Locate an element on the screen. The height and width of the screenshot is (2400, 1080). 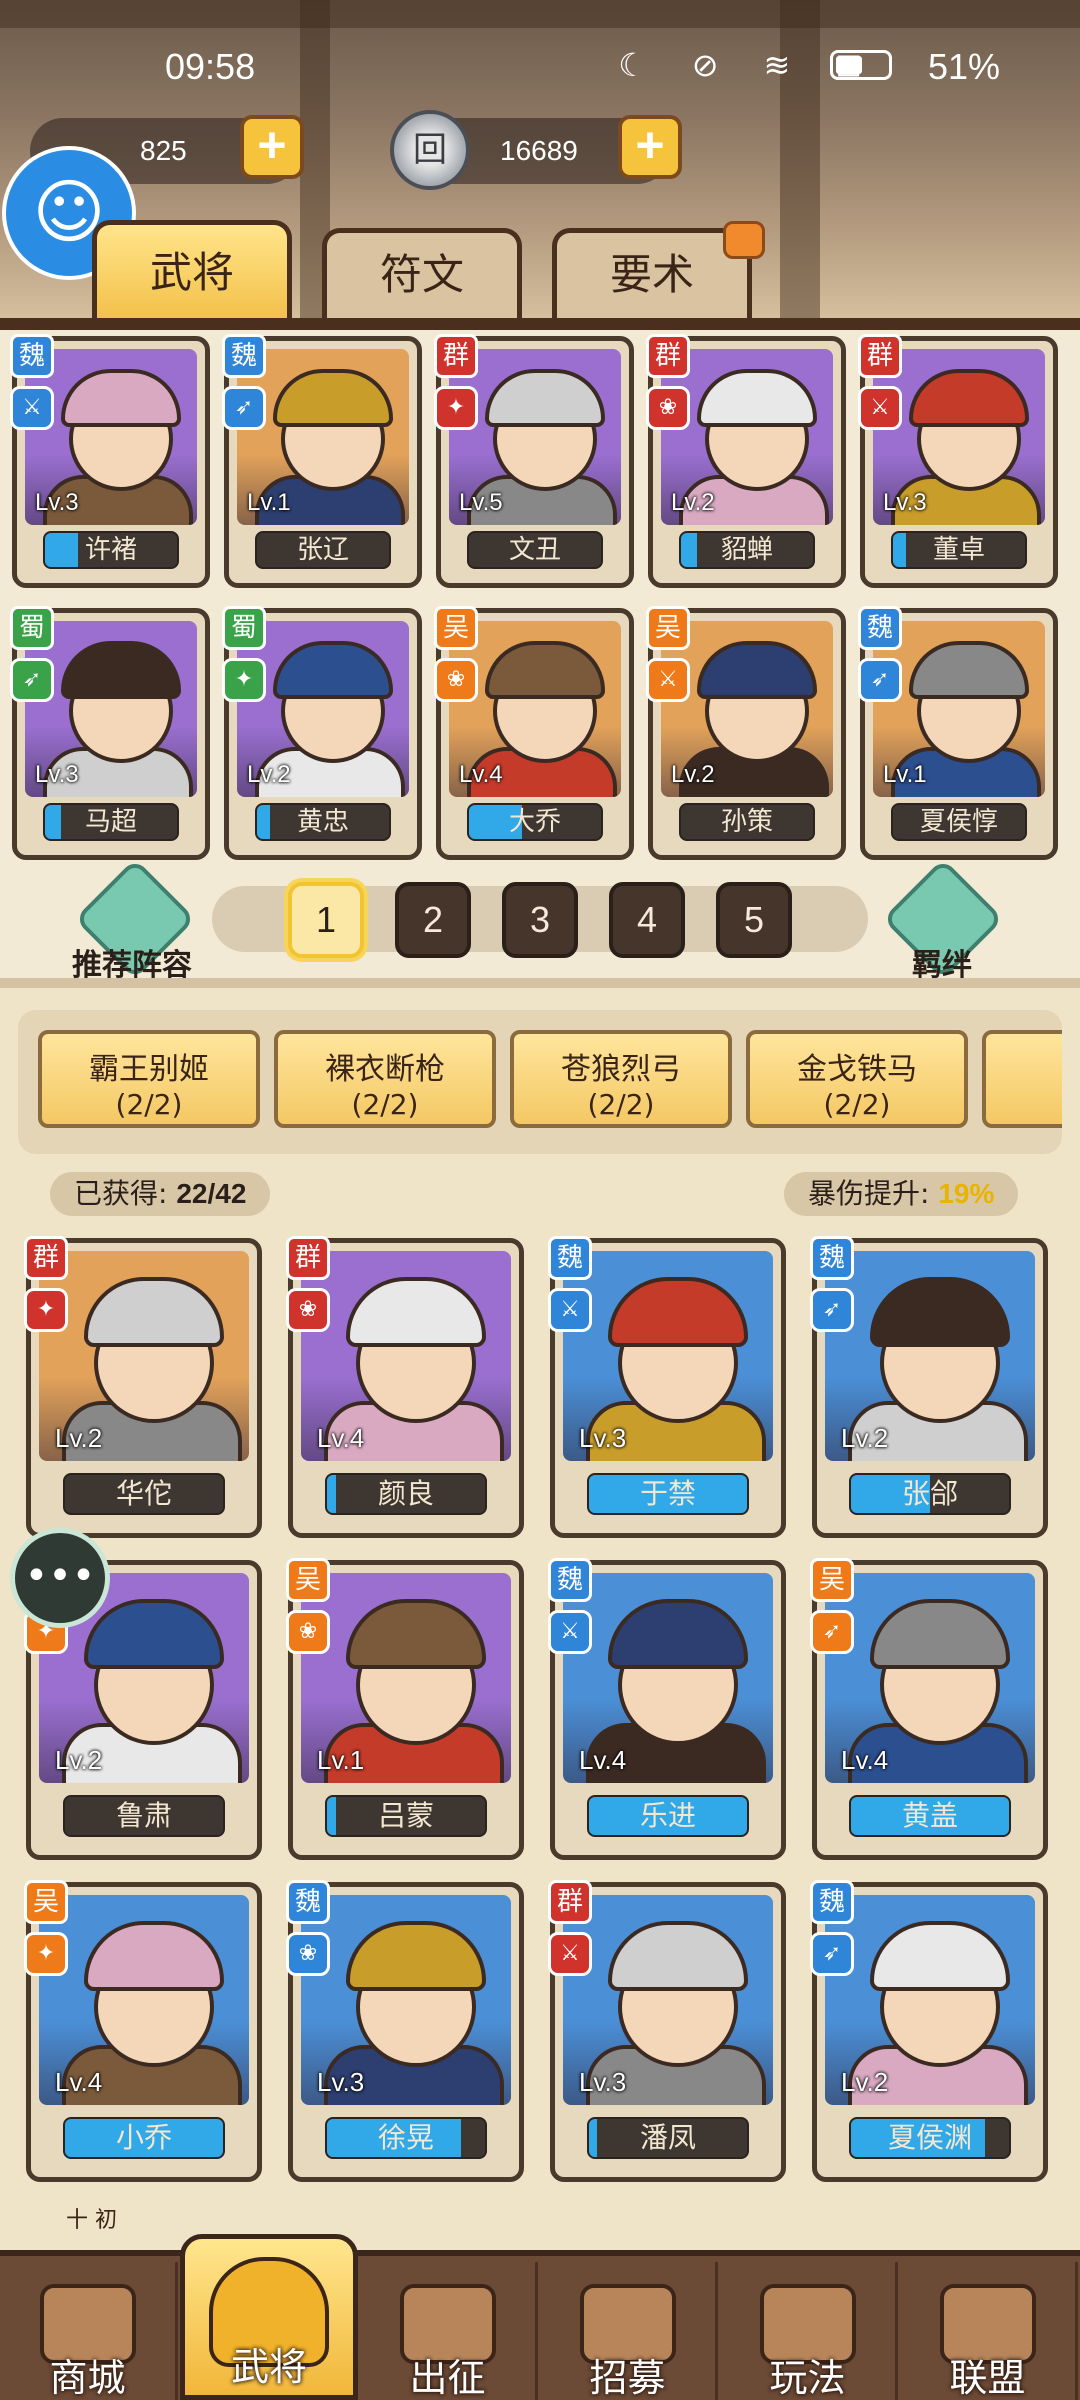
hero-progress-bar: 大乔 is located at coordinates (535, 822).